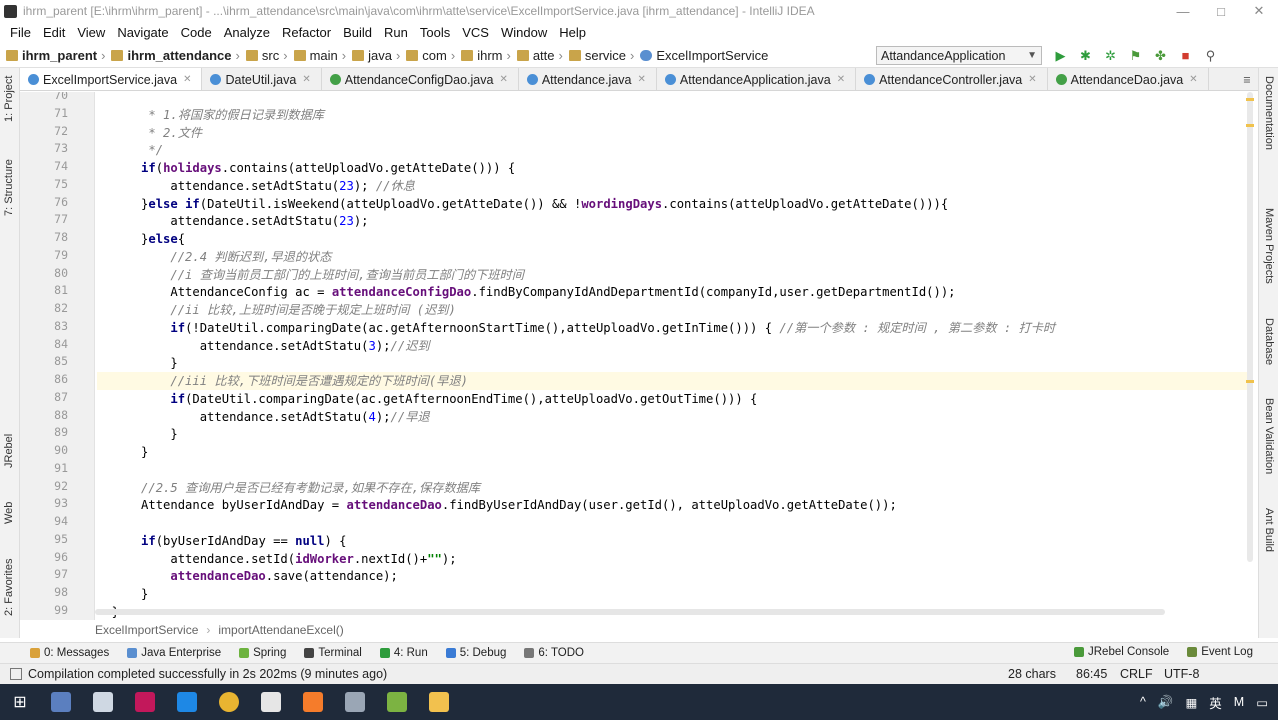  Describe the element at coordinates (61, 308) in the screenshot. I see `line-number: 82` at that location.